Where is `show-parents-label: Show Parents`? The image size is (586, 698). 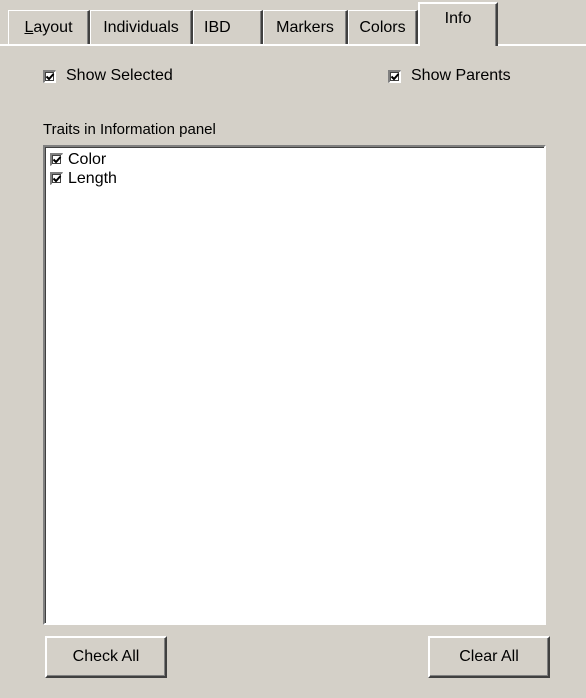 show-parents-label: Show Parents is located at coordinates (461, 75).